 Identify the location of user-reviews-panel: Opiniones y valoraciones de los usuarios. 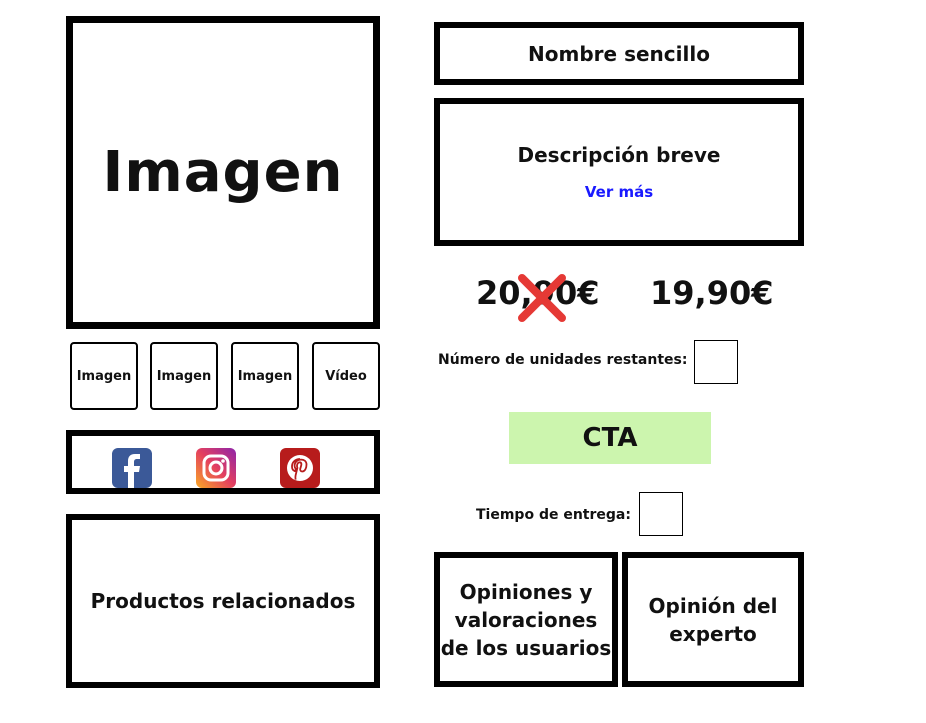
(526, 619).